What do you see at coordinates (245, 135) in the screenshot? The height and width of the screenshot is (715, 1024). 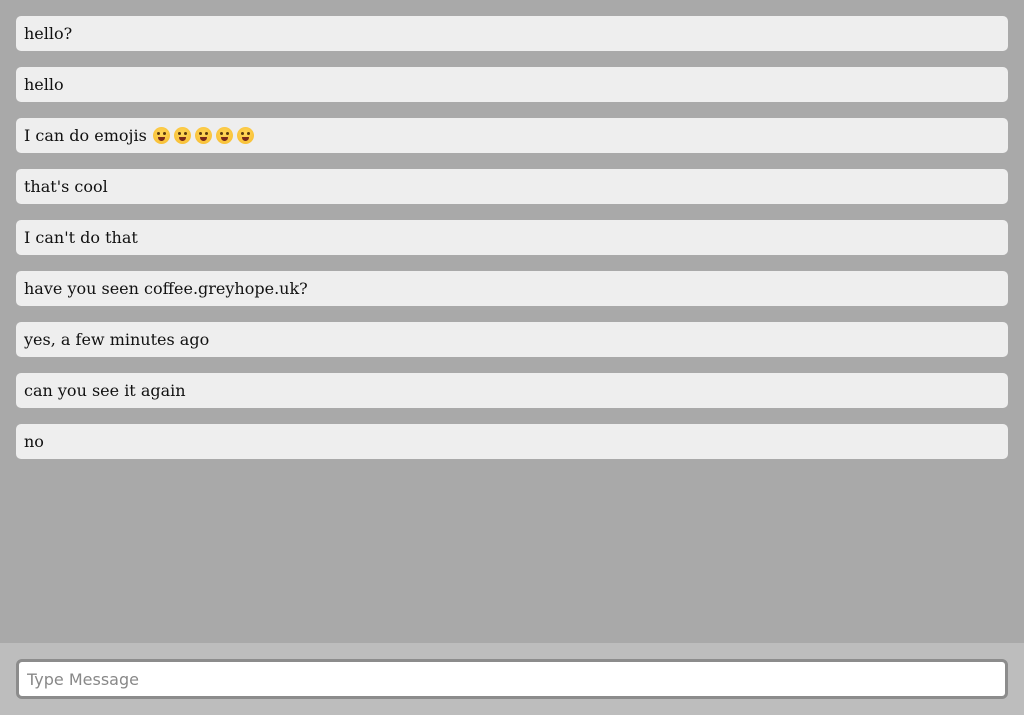 I see `raised-eyebrow-emoji` at bounding box center [245, 135].